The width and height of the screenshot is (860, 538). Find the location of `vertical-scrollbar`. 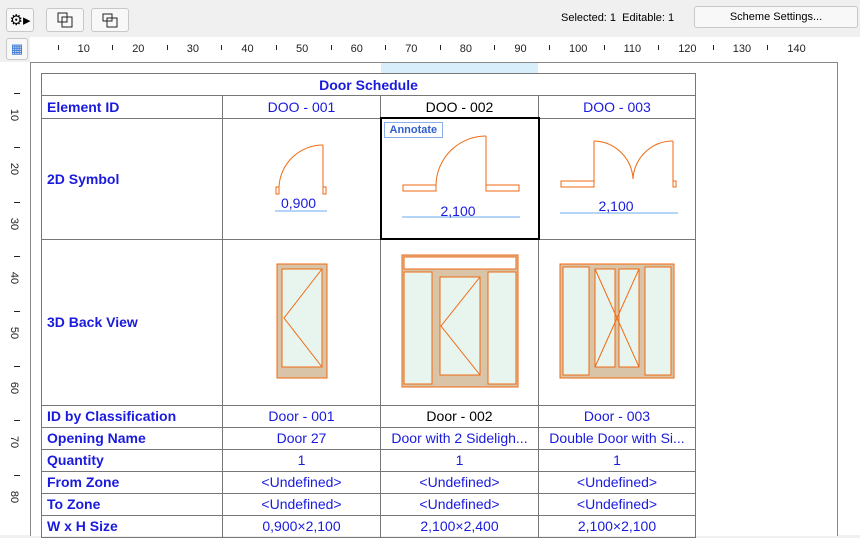

vertical-scrollbar is located at coordinates (848, 298).